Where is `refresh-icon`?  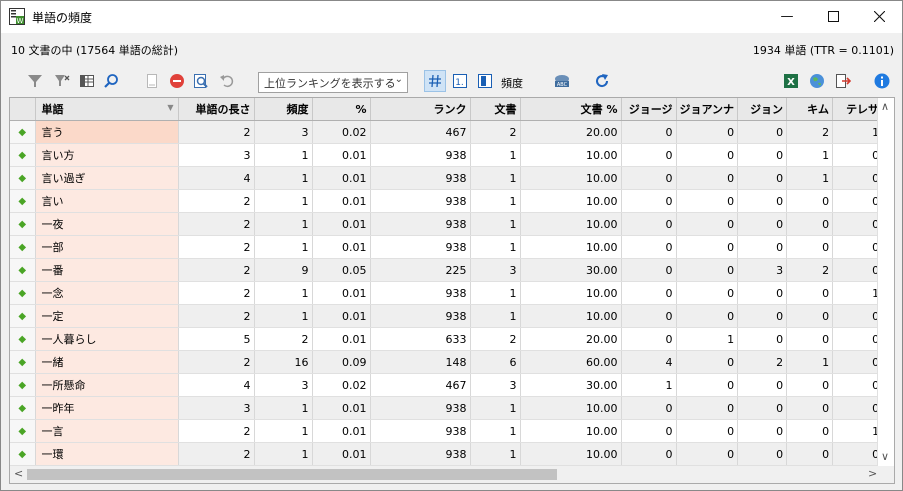
refresh-icon is located at coordinates (602, 81).